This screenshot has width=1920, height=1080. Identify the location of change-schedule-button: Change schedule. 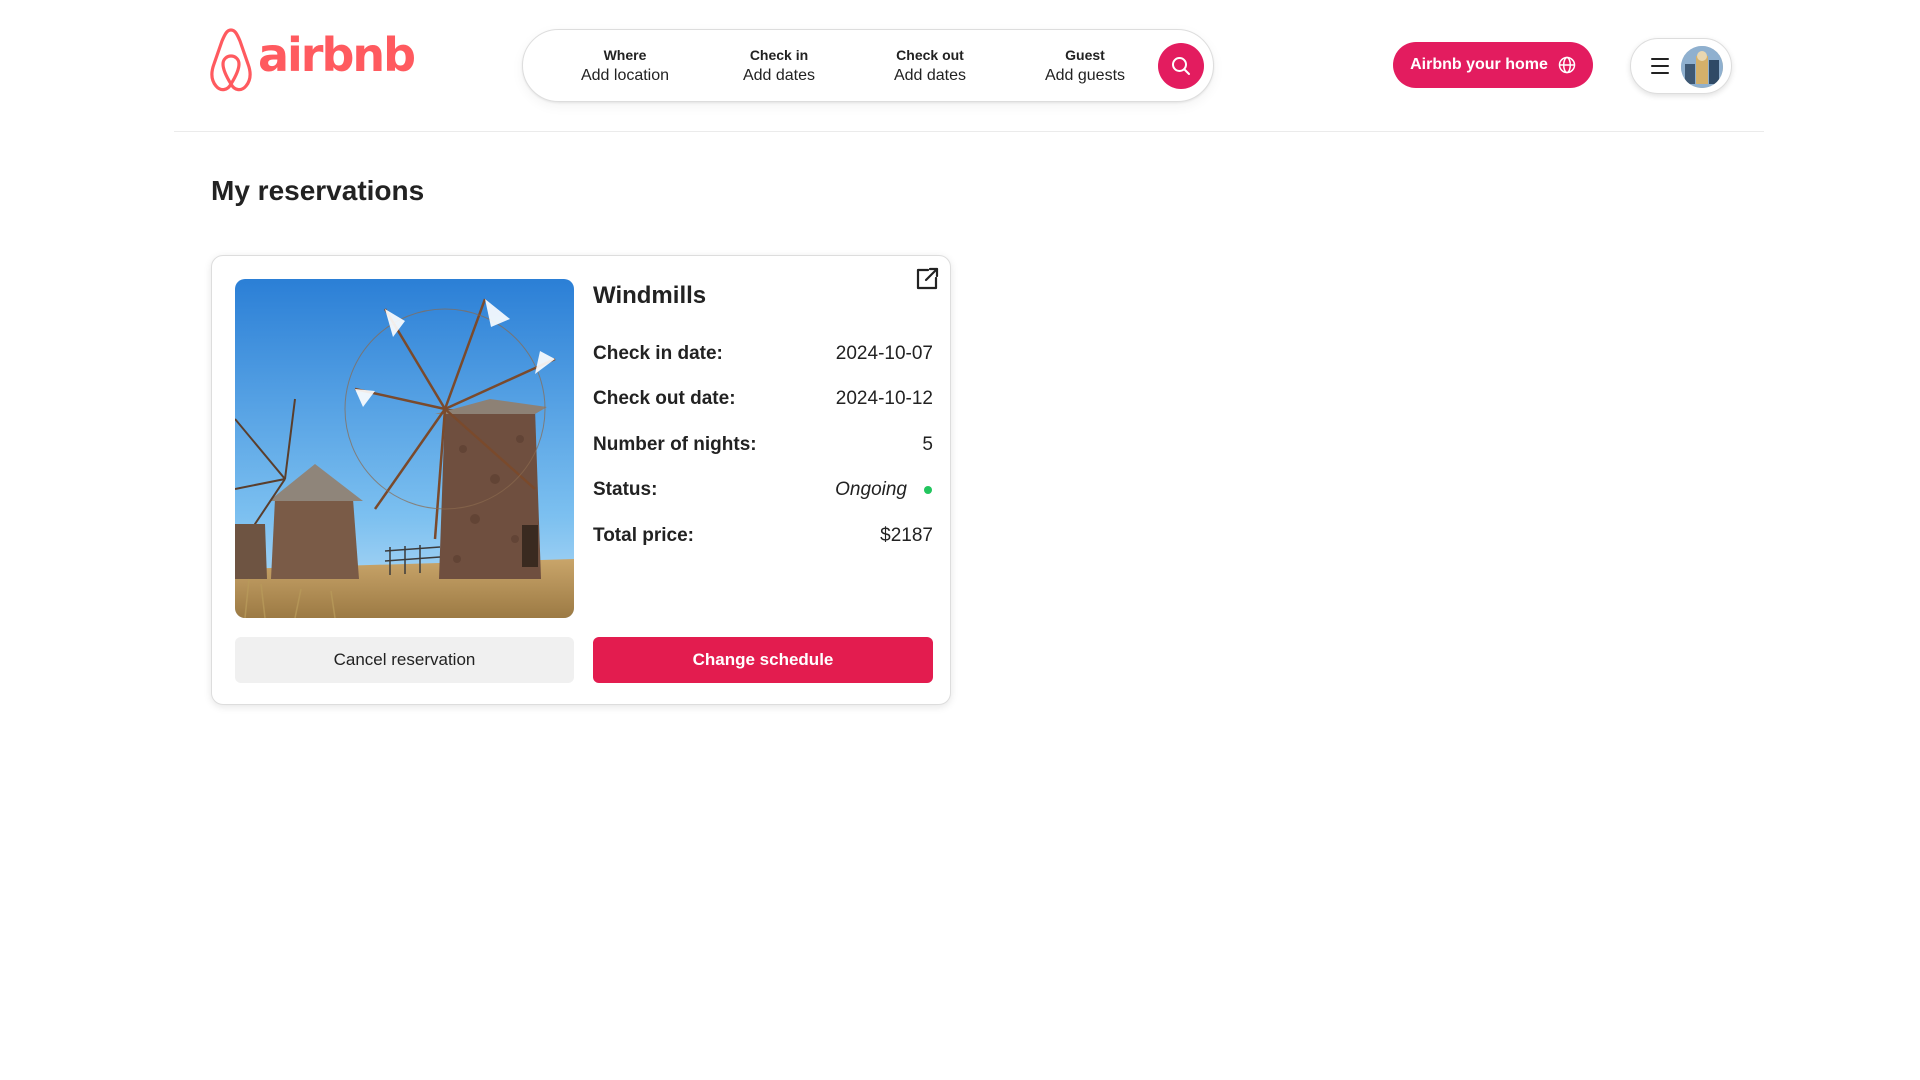
(763, 660).